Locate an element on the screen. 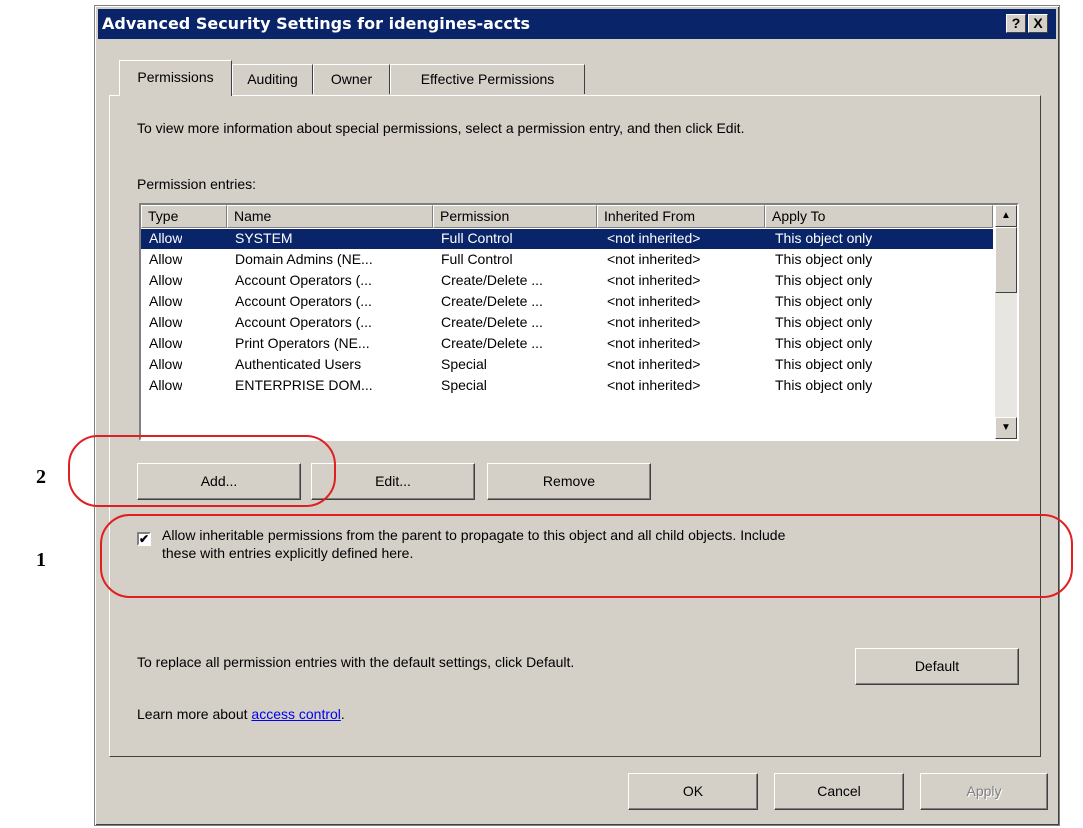 The width and height of the screenshot is (1083, 828). scroll-up-icon: ▲ is located at coordinates (1006, 216).